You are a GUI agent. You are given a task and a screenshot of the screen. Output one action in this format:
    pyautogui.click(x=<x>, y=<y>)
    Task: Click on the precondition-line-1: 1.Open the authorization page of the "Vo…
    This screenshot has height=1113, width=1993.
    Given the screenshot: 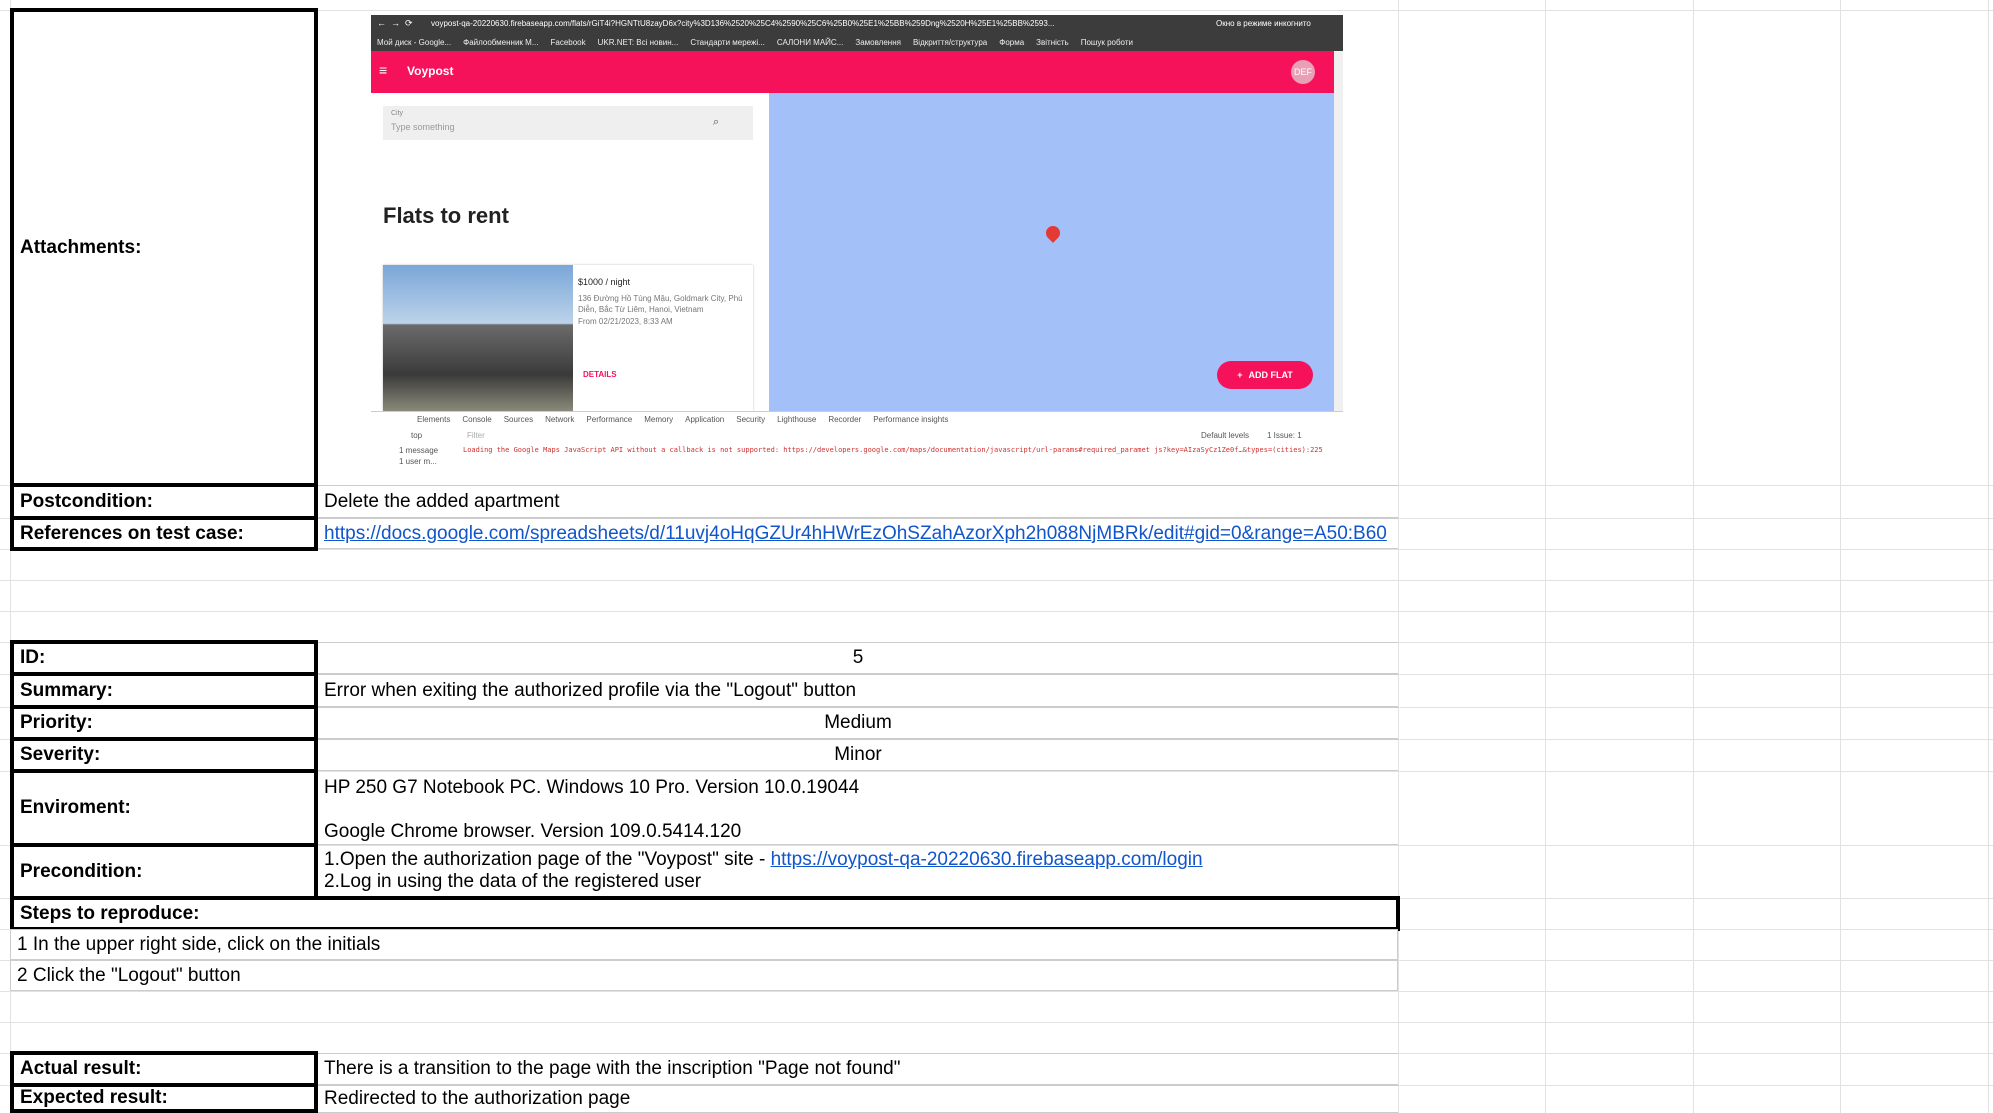 What is the action you would take?
    pyautogui.click(x=763, y=860)
    